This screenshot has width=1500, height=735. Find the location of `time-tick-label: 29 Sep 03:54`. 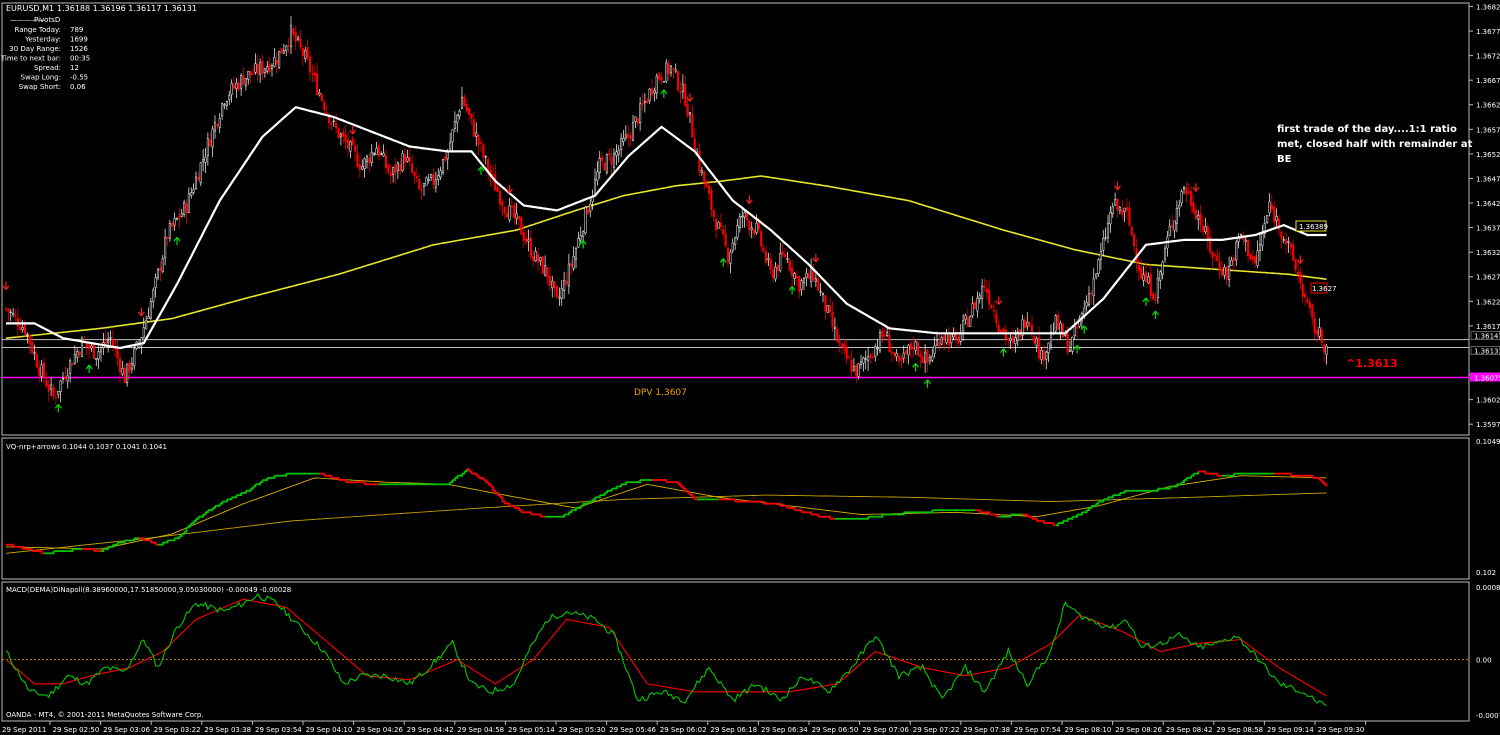

time-tick-label: 29 Sep 03:54 is located at coordinates (278, 730).